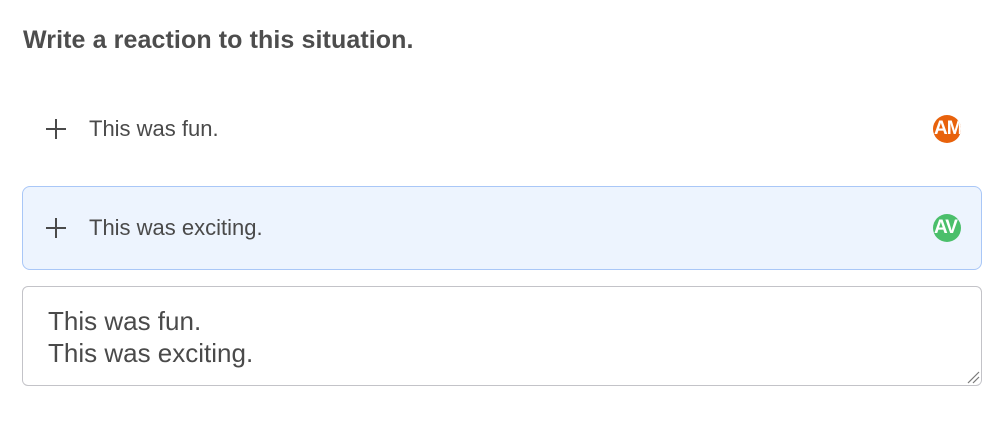 This screenshot has height=440, width=1004. Describe the element at coordinates (947, 129) in the screenshot. I see `avatar: AM` at that location.